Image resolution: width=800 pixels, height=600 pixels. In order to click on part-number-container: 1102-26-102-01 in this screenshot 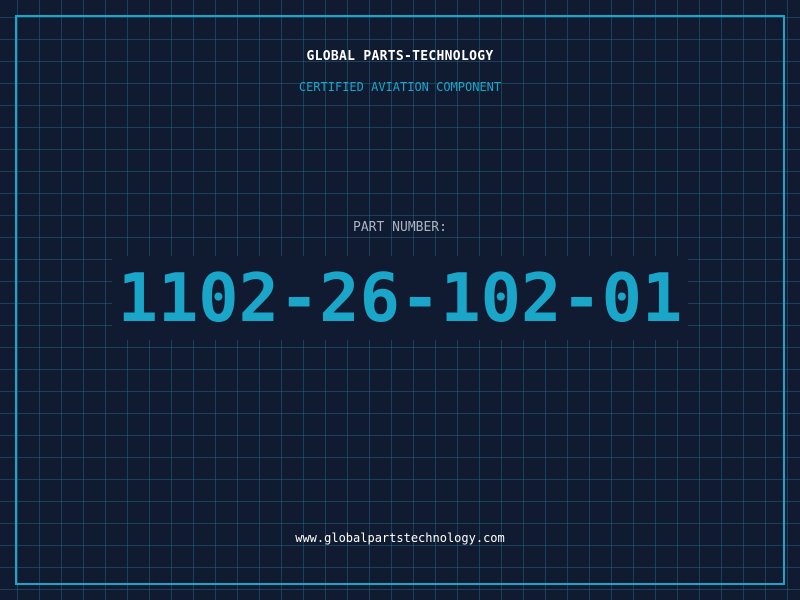, I will do `click(400, 298)`.